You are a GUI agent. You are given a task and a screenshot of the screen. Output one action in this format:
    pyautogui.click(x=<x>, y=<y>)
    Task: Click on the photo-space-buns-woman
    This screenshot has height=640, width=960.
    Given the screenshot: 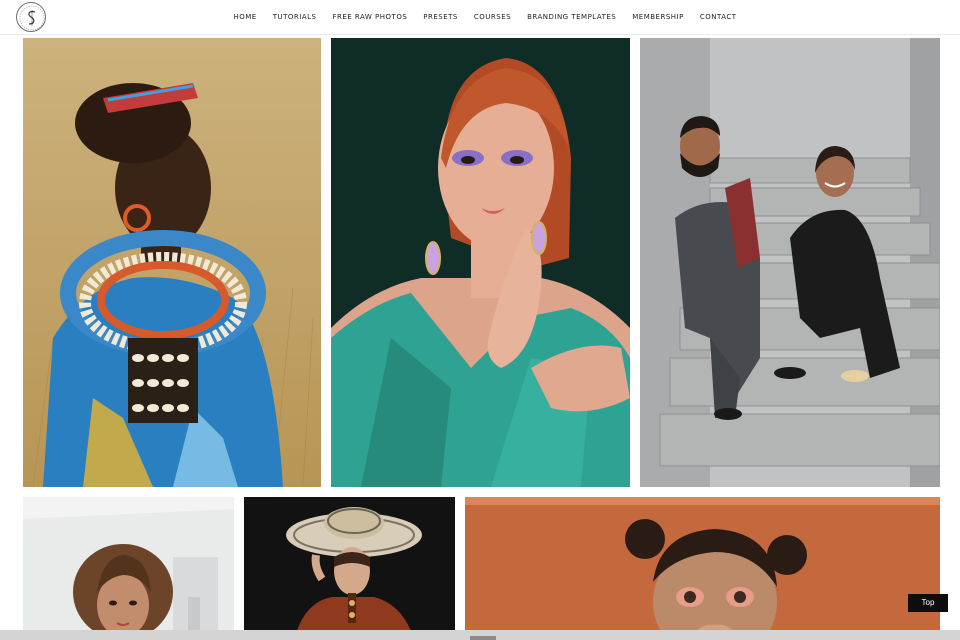 What is the action you would take?
    pyautogui.click(x=702, y=568)
    